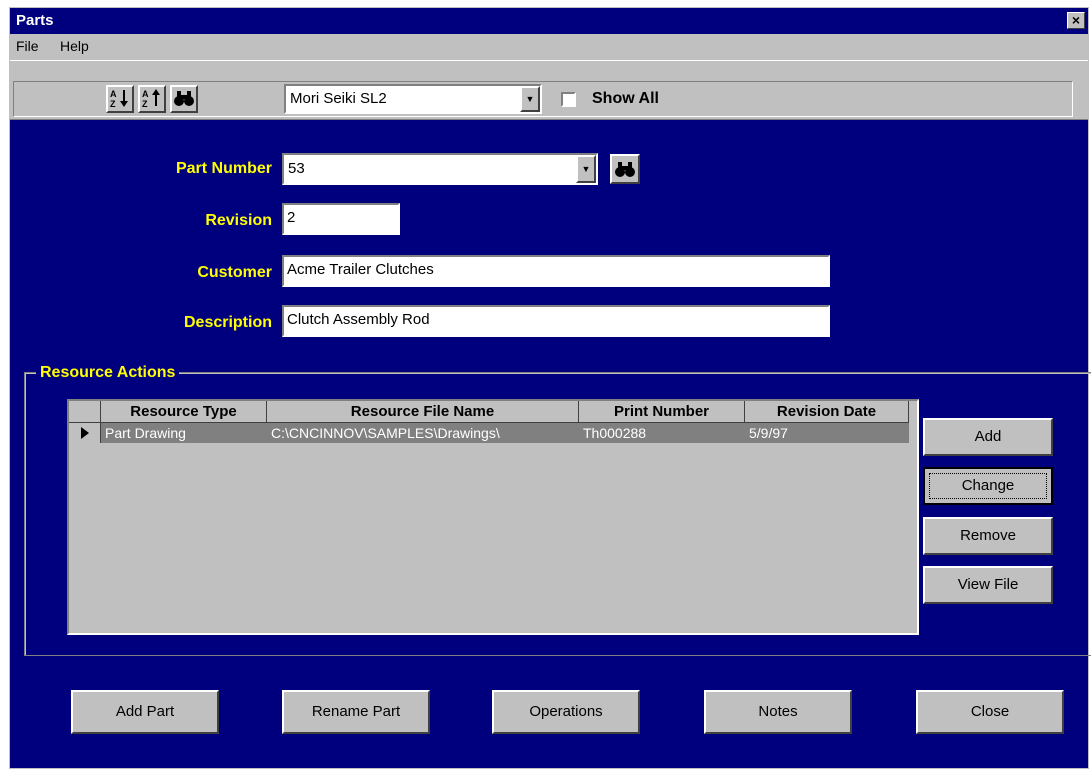  I want to click on close-button: Close, so click(990, 712).